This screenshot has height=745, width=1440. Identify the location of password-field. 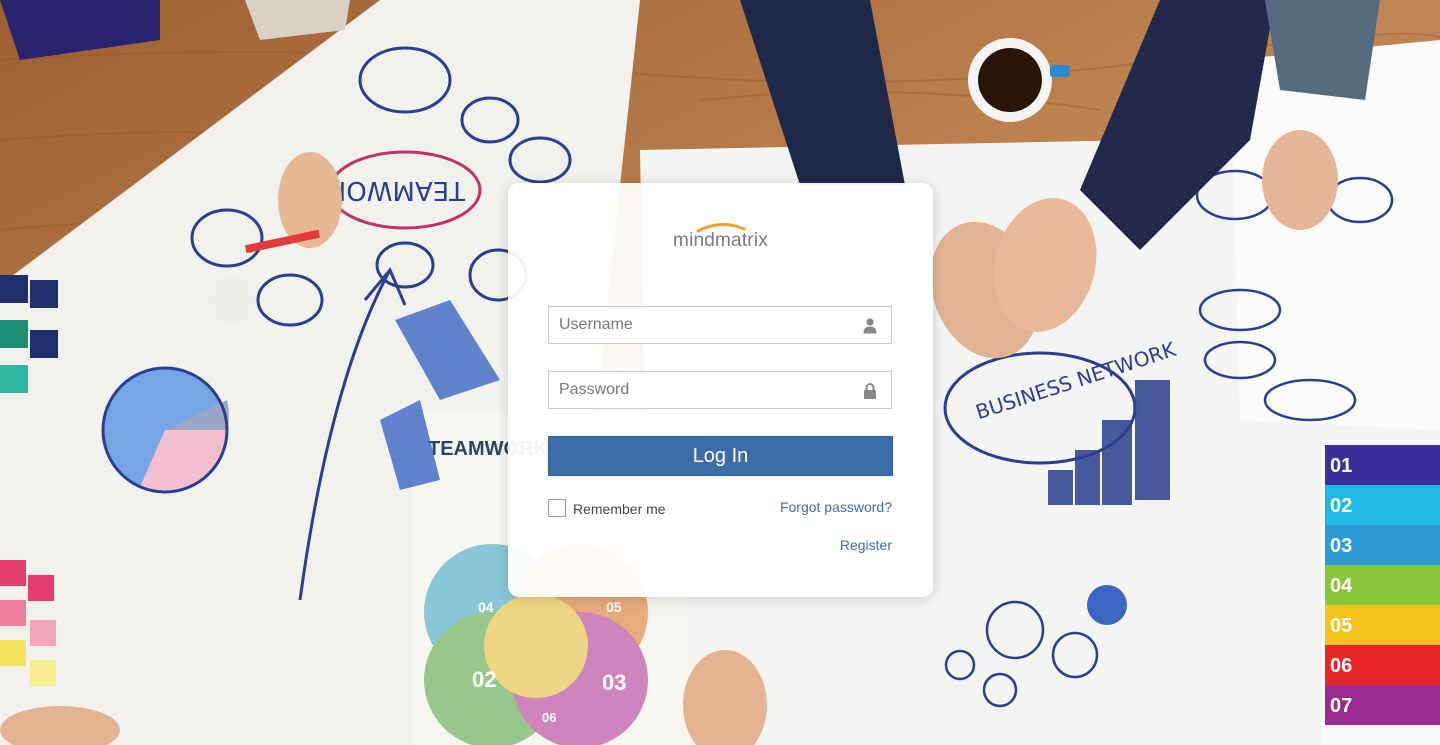
(720, 390).